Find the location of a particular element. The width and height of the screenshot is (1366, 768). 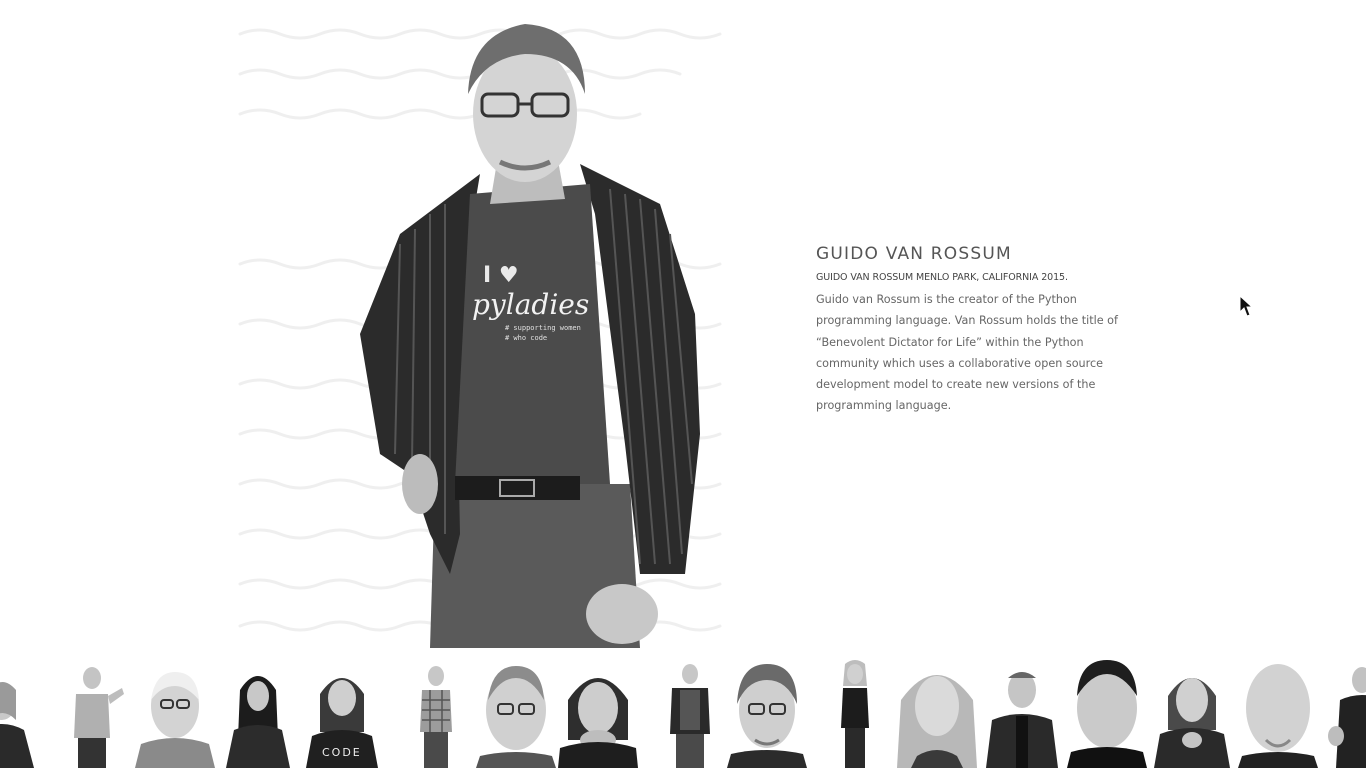

shirt-print-heart-text: I ♥ is located at coordinates (501, 275).